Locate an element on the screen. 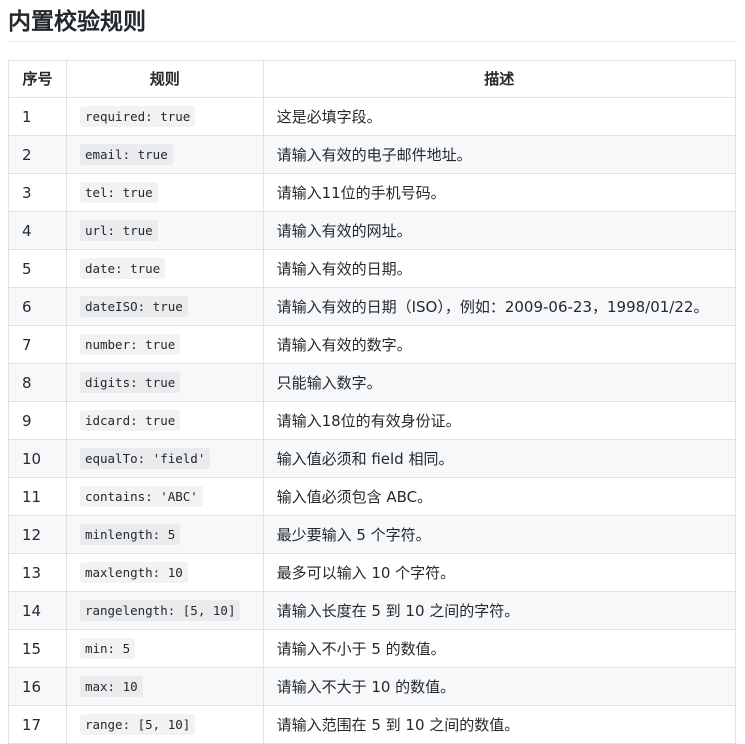 This screenshot has width=745, height=744. row-index: 4 is located at coordinates (37, 230).